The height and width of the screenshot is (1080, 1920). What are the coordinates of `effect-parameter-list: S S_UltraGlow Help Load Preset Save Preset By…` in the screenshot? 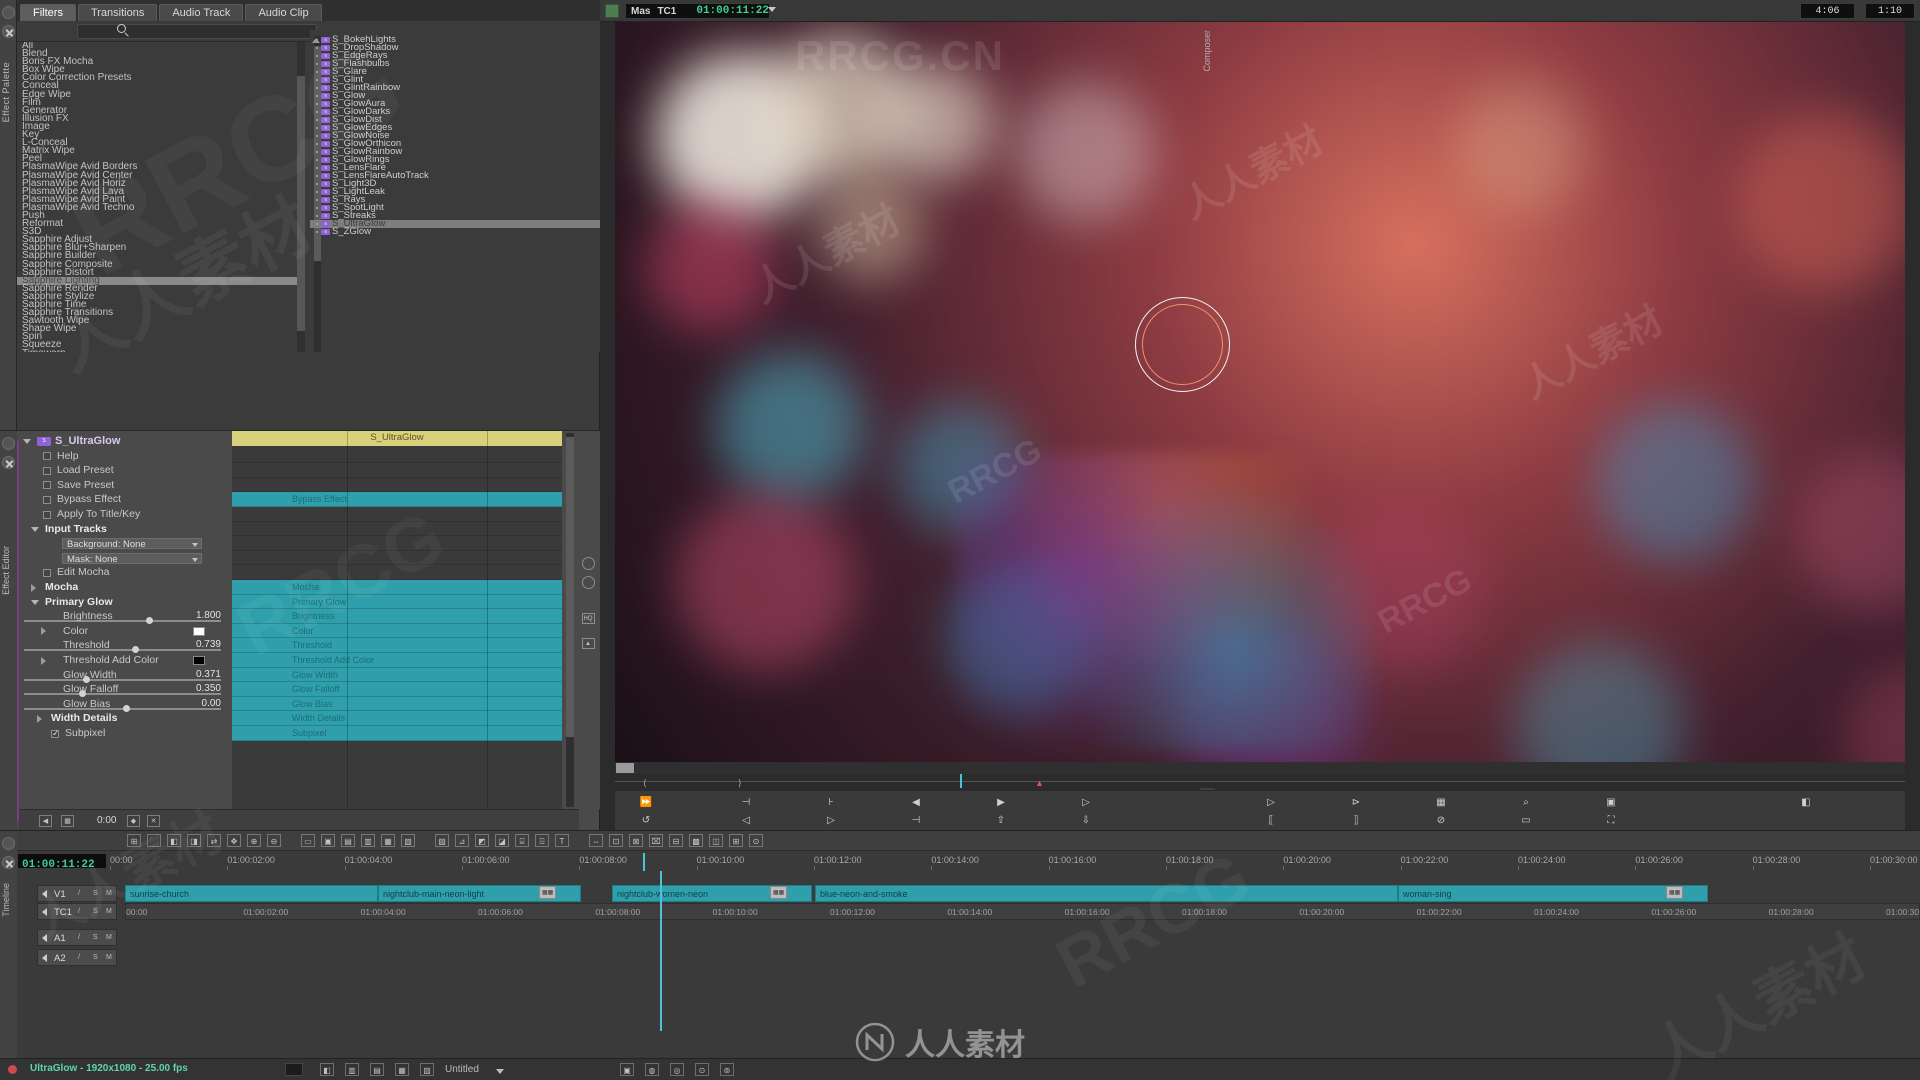 It's located at (124, 620).